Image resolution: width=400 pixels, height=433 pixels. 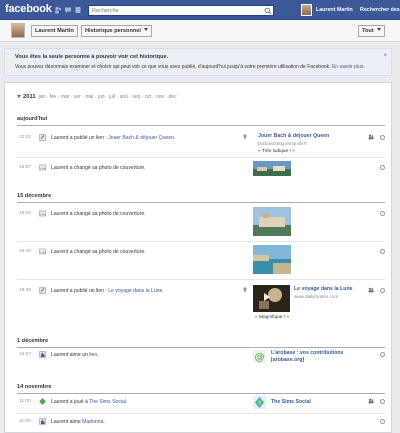 I want to click on story-link: Jouer Bach & déjouer Queen., so click(x=141, y=138).